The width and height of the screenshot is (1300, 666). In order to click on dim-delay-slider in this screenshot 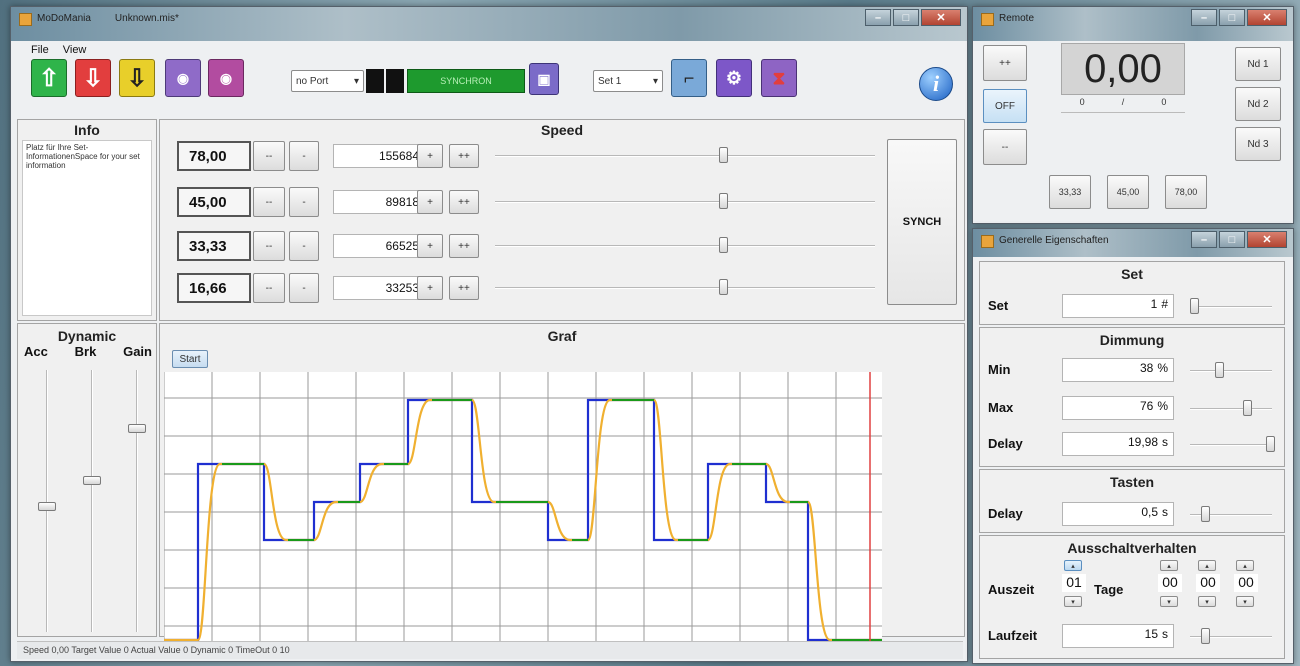, I will do `click(1271, 444)`.